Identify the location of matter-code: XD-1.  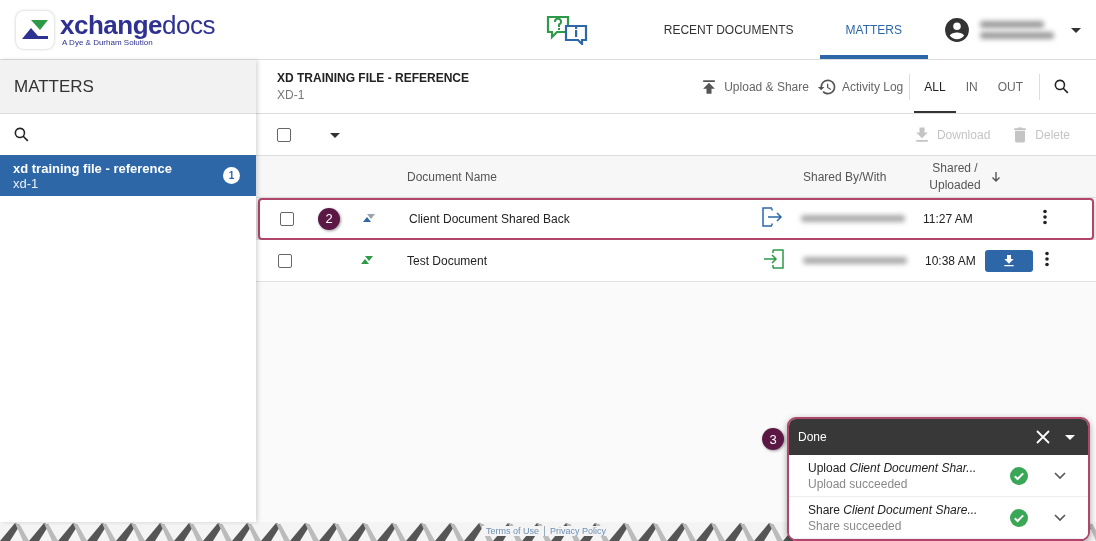
(291, 95).